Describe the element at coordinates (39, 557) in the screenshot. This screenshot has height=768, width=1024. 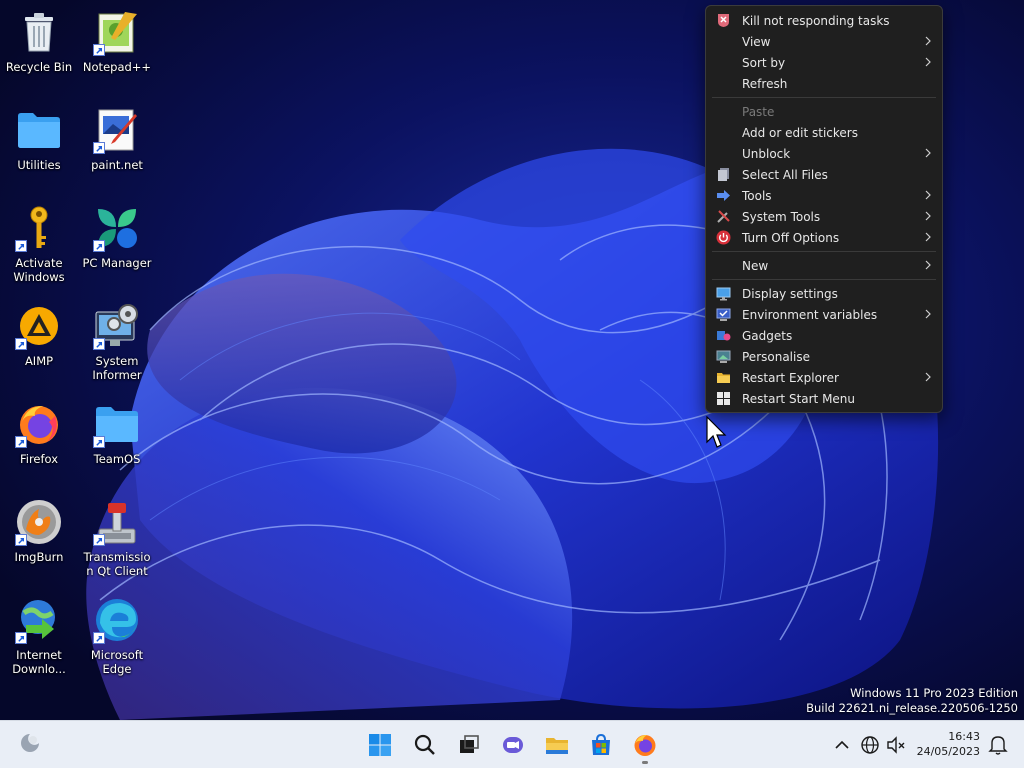
I see `desktop-icon-label: ImgBurn` at that location.